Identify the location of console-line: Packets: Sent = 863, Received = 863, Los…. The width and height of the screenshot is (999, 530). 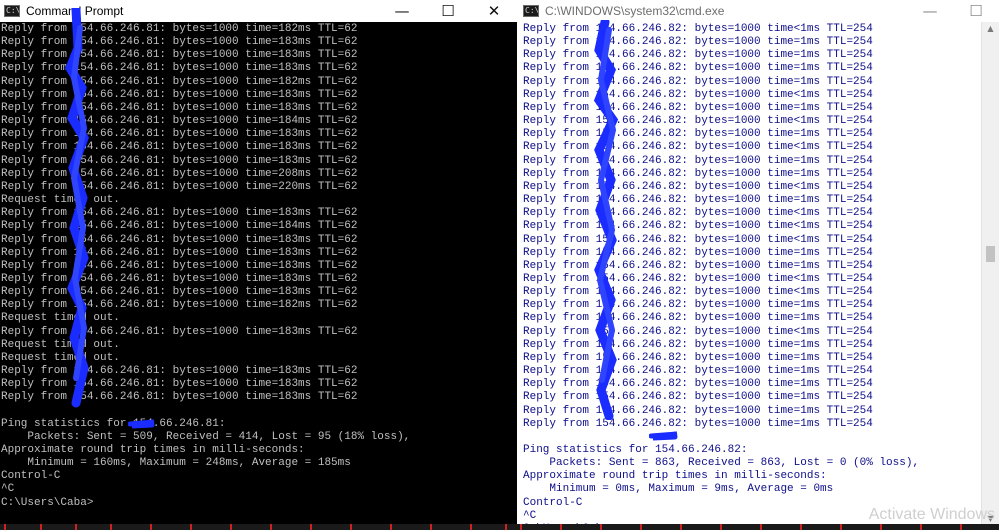
(721, 463).